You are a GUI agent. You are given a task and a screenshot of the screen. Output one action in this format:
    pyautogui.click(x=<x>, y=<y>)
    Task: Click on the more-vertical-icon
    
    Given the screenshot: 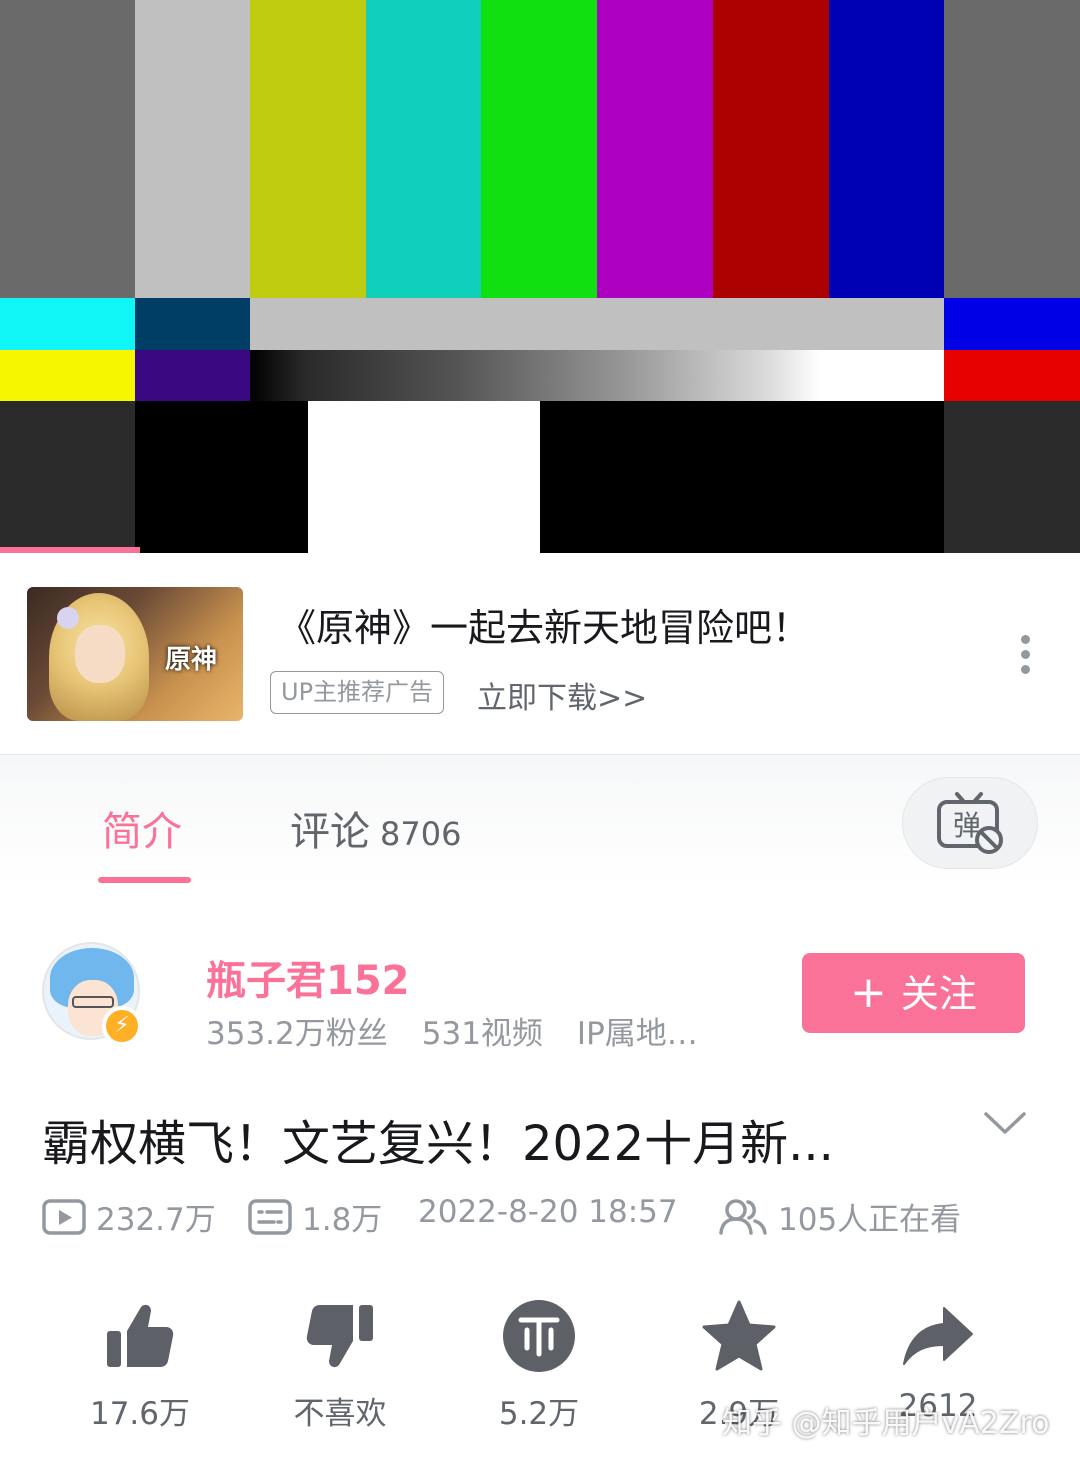 What is the action you would take?
    pyautogui.click(x=1026, y=655)
    